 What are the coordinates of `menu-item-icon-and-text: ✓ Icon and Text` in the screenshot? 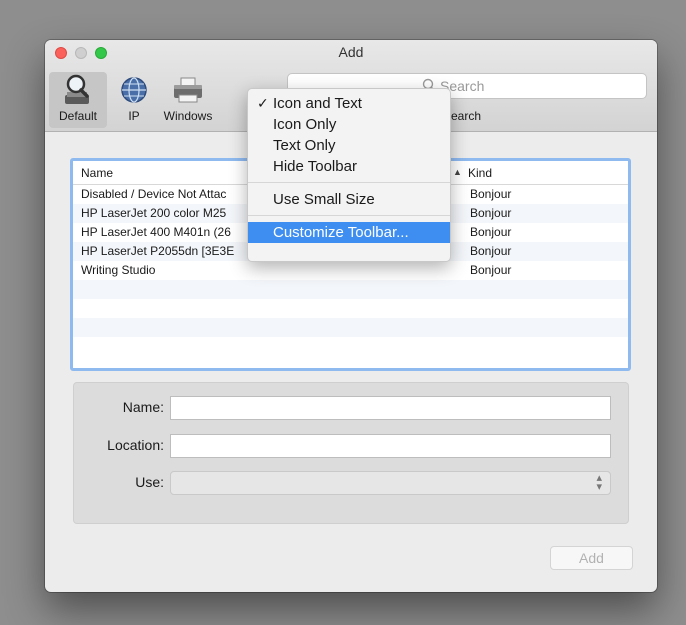 It's located at (349, 103).